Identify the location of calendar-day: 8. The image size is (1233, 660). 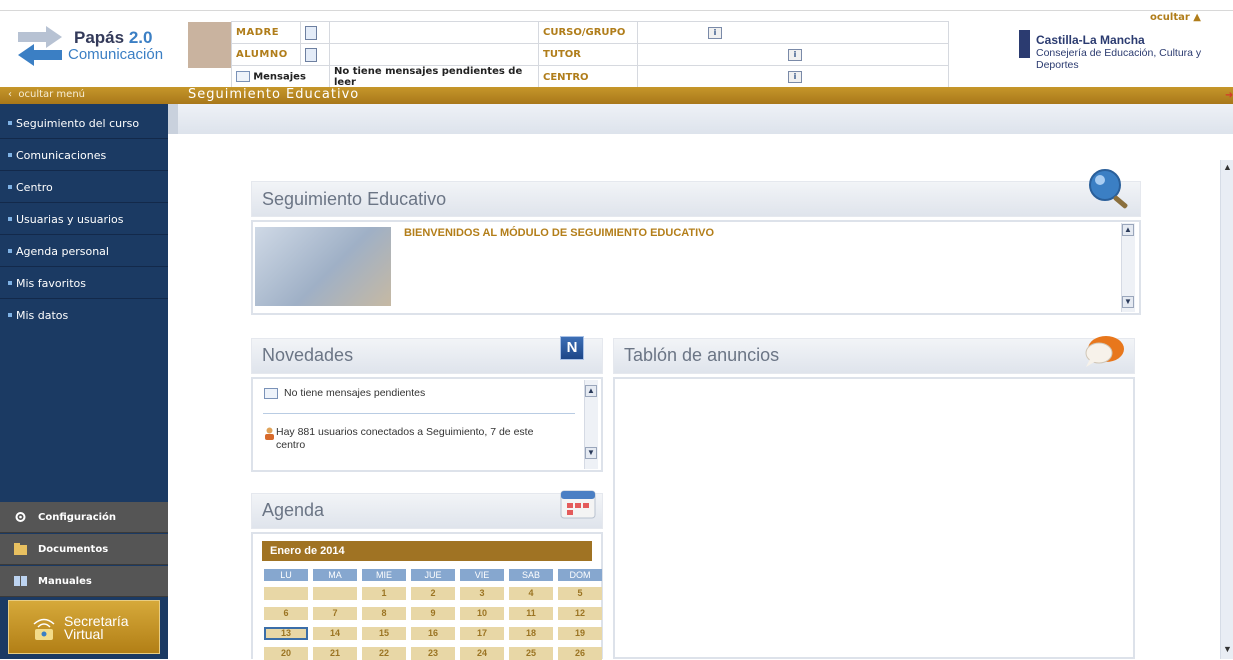
(384, 613).